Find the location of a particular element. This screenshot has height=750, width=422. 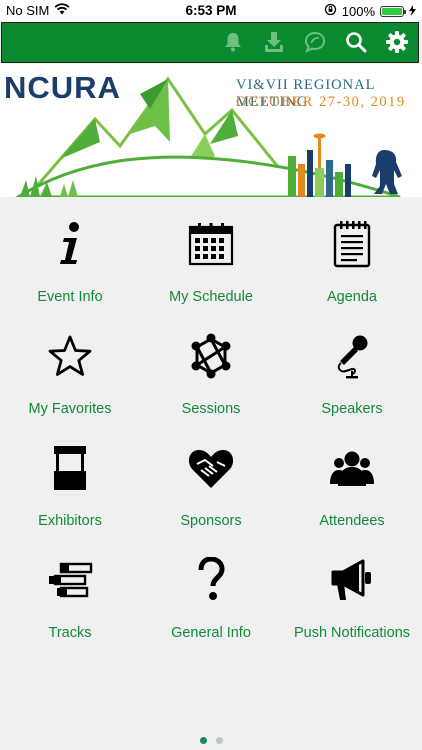

toolbar-icons is located at coordinates (315, 42).